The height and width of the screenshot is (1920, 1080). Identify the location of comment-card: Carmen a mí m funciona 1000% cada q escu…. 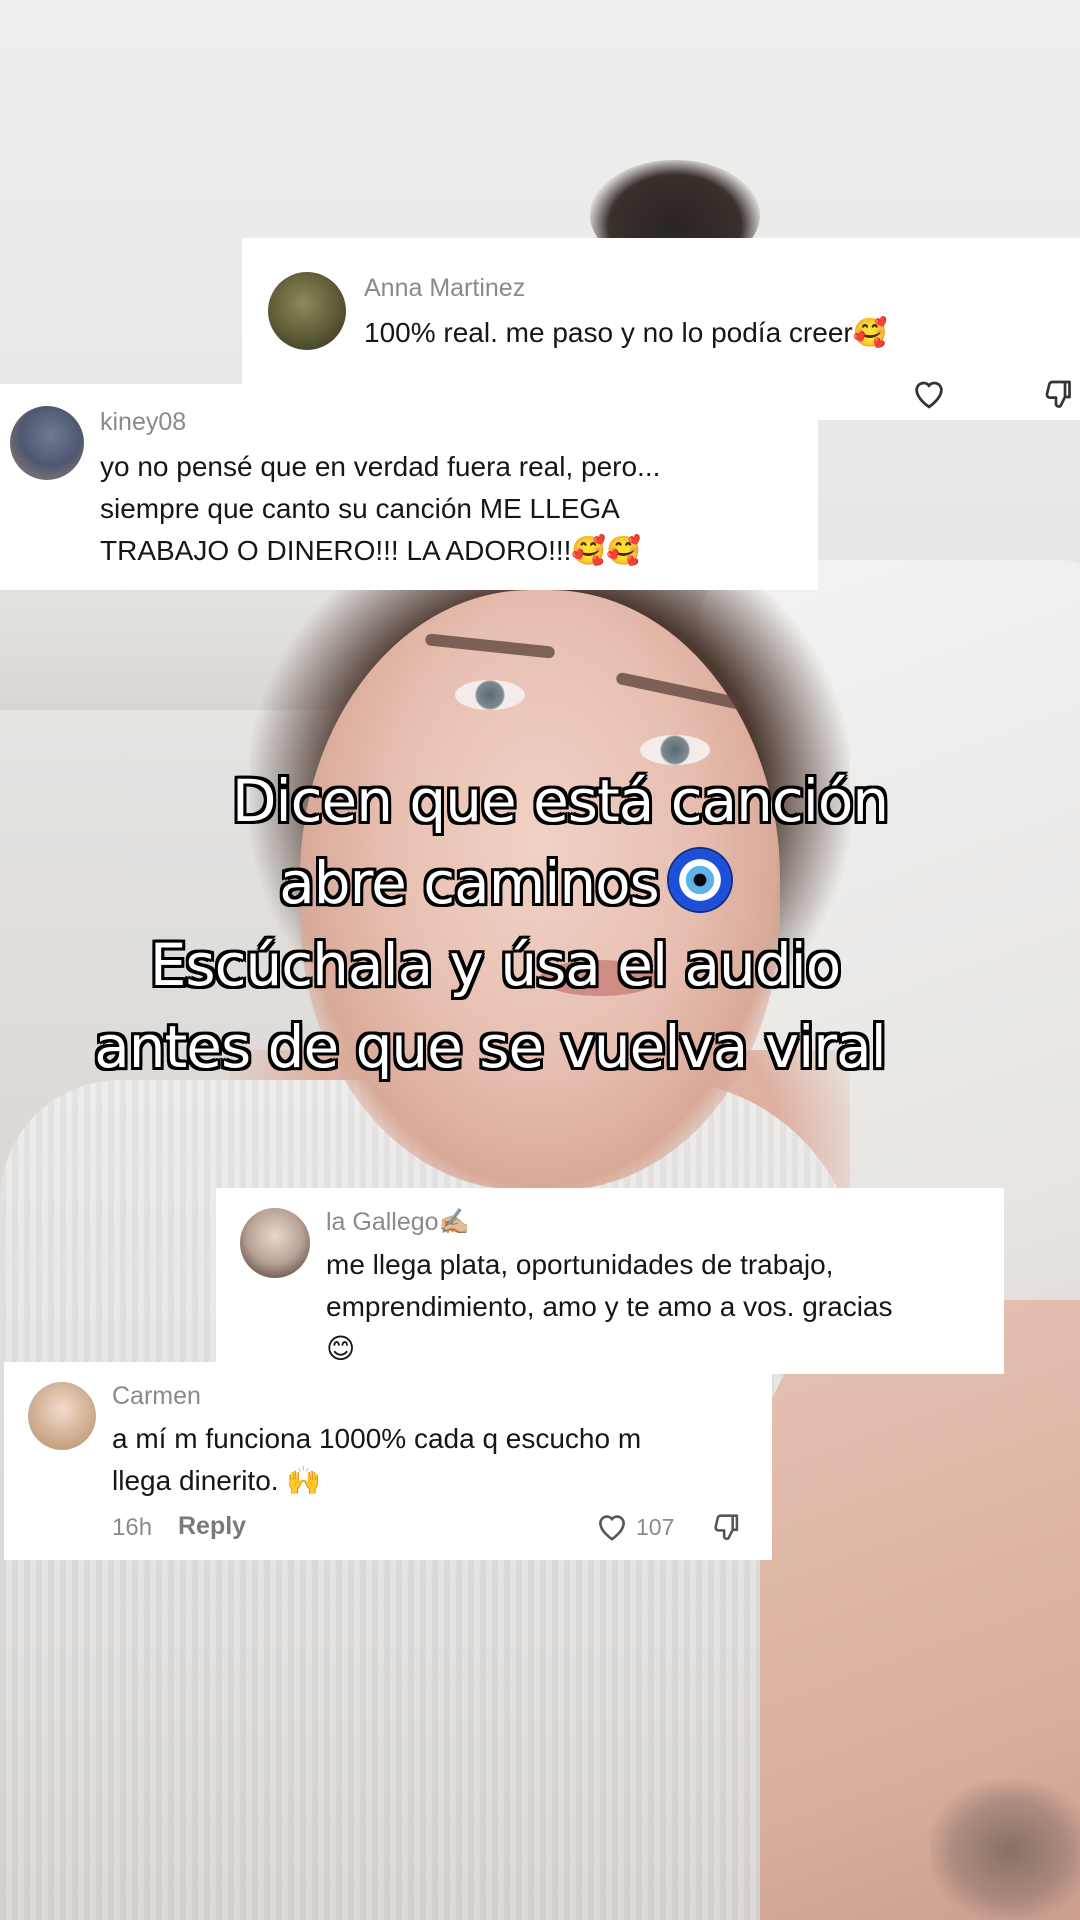
(388, 1461).